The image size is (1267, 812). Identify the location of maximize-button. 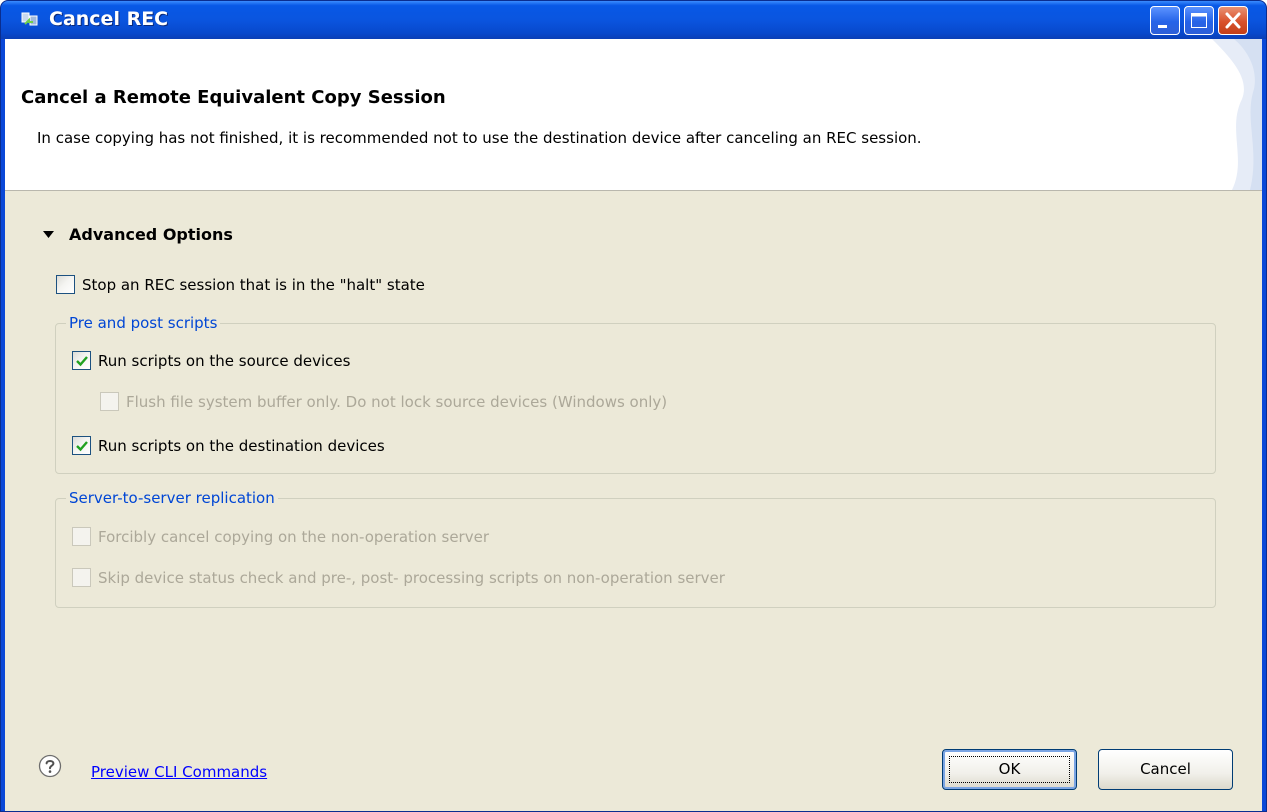
(1199, 20).